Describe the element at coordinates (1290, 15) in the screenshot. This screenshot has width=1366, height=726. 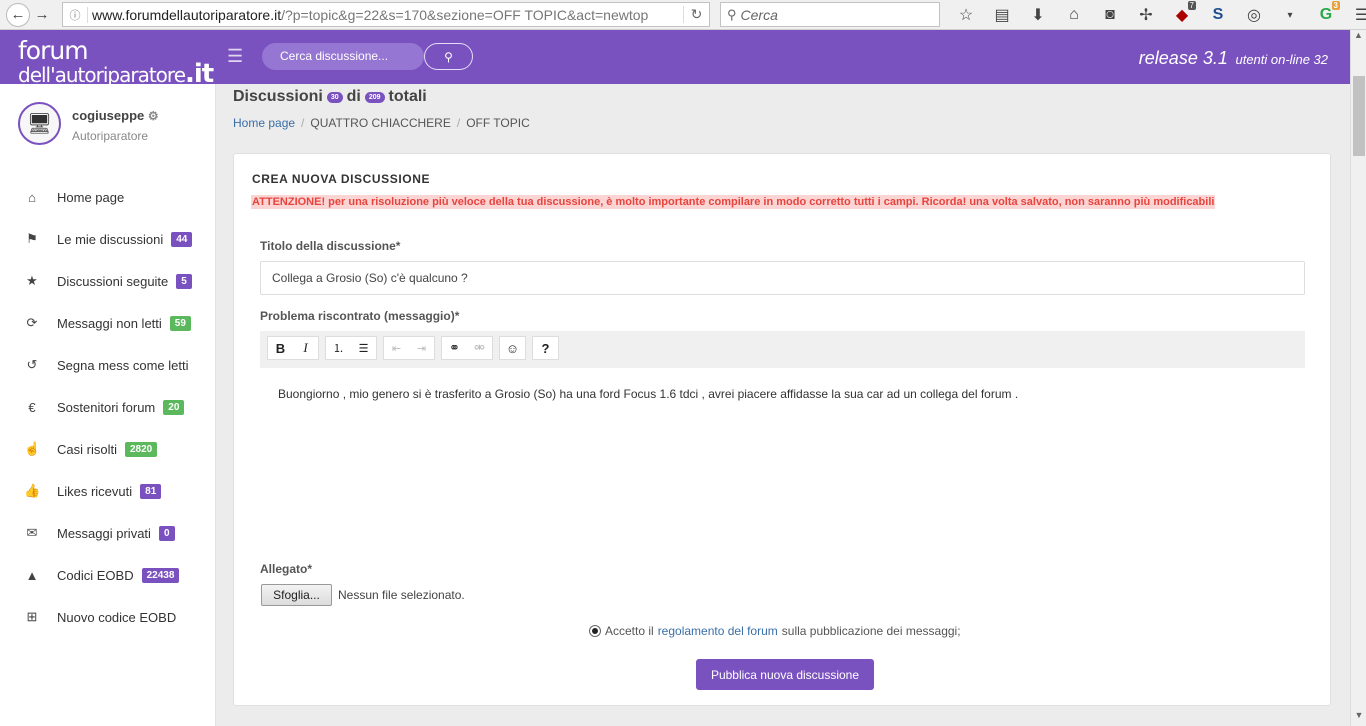
I see `dropdown-icon: ▾` at that location.